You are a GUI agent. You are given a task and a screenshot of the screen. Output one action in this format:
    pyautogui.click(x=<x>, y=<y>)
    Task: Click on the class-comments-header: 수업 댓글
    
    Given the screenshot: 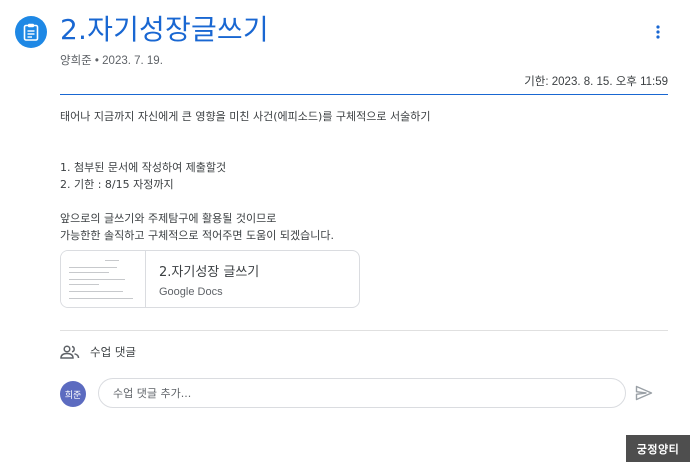 What is the action you would take?
    pyautogui.click(x=98, y=352)
    